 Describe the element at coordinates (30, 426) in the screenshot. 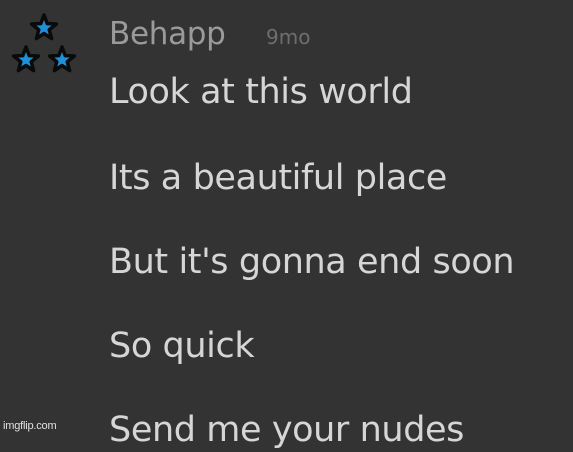

I see `watermark: imgflip.com` at that location.